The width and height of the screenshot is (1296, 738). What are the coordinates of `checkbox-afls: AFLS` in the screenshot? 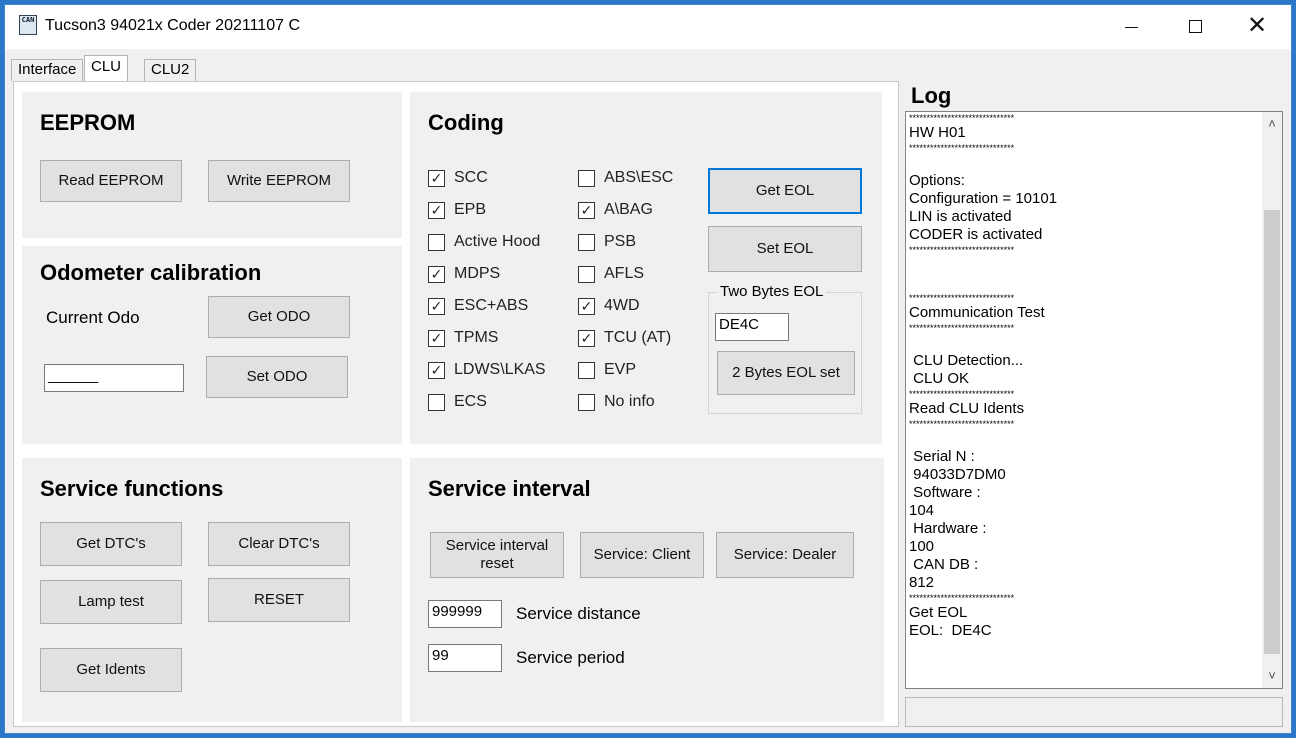 It's located at (611, 274).